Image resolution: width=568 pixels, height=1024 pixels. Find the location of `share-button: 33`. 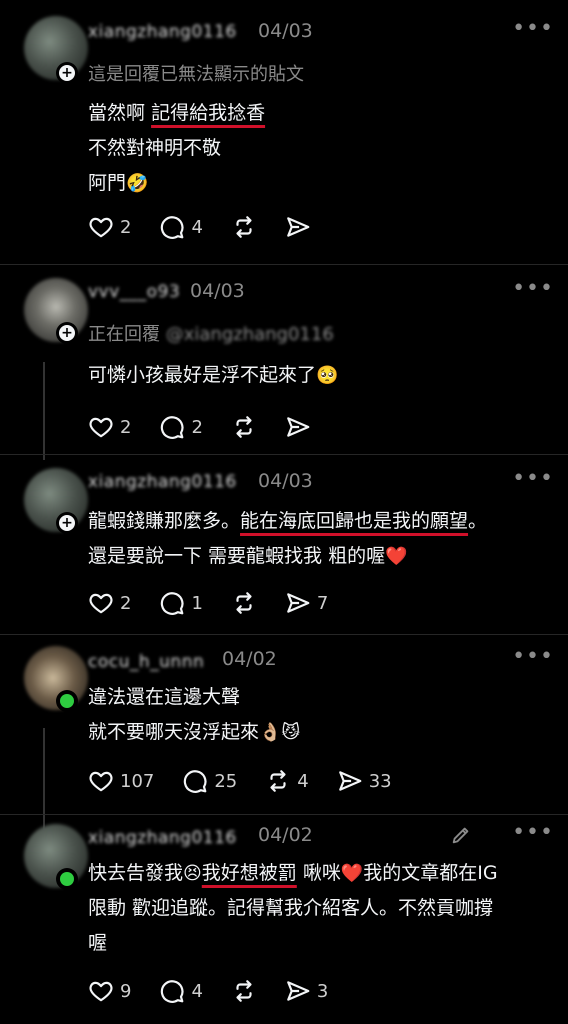

share-button: 33 is located at coordinates (364, 781).